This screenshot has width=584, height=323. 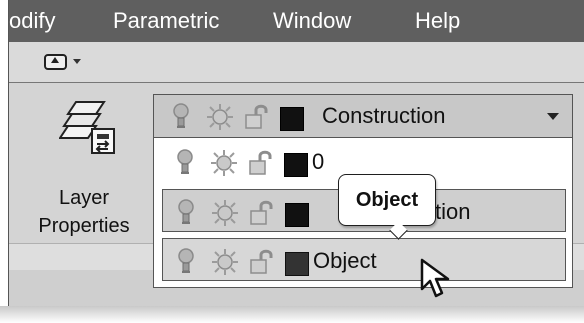 I want to click on layer-properties-label-line1: Layer, so click(x=84, y=198).